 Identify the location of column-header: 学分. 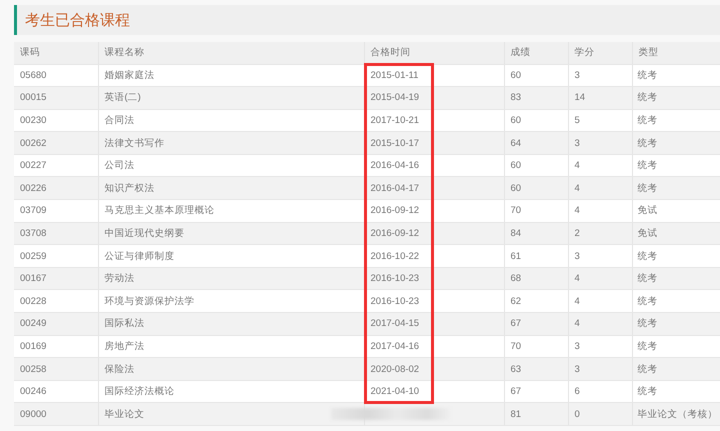
(600, 53).